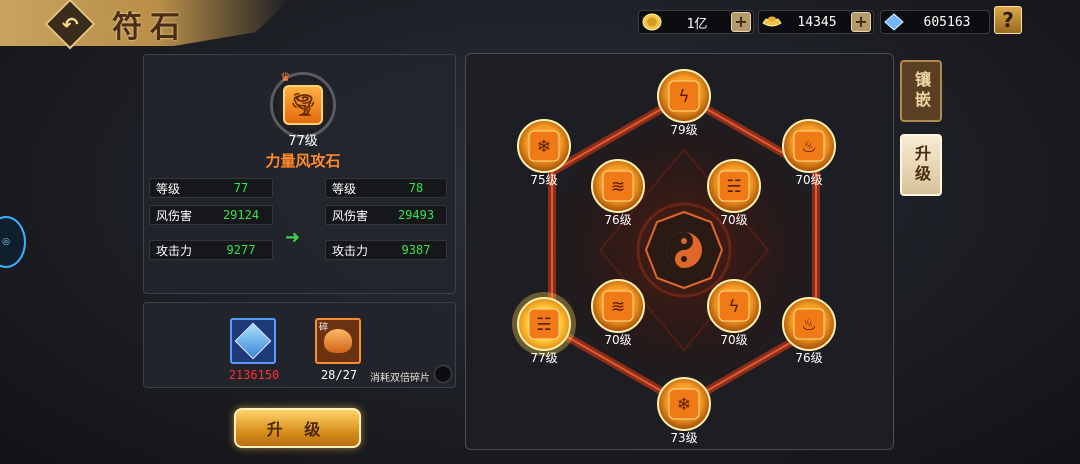 The image size is (1080, 464). What do you see at coordinates (386, 215) in the screenshot?
I see `next-wind-damage-stat: 风伤害 29493` at bounding box center [386, 215].